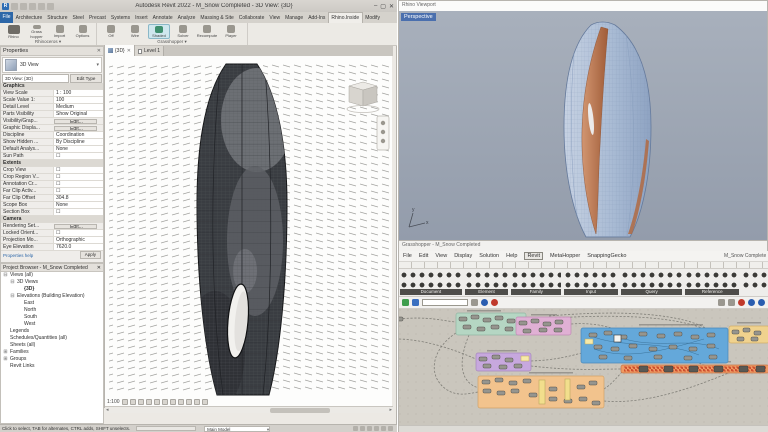 The height and width of the screenshot is (432, 768). What do you see at coordinates (415, 302) in the screenshot?
I see `save-file-icon` at bounding box center [415, 302].